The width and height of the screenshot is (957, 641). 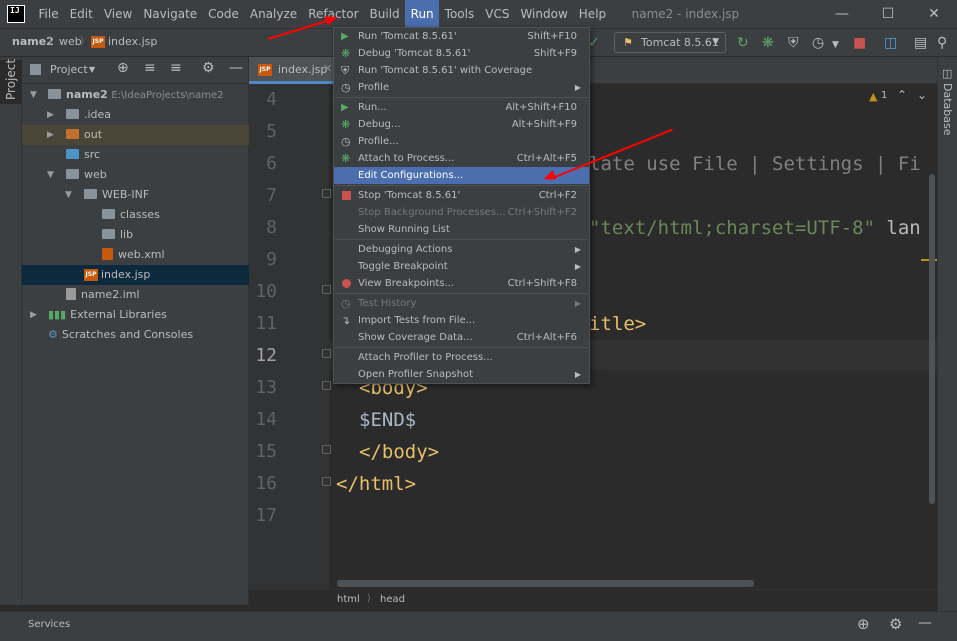 What do you see at coordinates (922, 95) in the screenshot?
I see `next-highlight-icon: ⌄` at bounding box center [922, 95].